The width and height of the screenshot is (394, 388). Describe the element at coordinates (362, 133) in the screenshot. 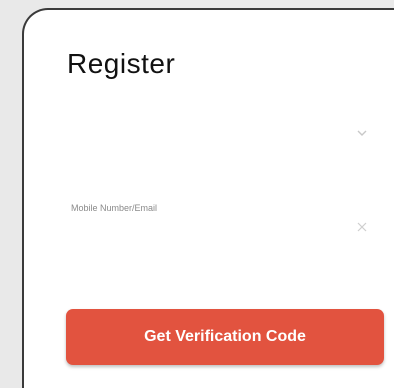

I see `chevron-down-icon` at that location.